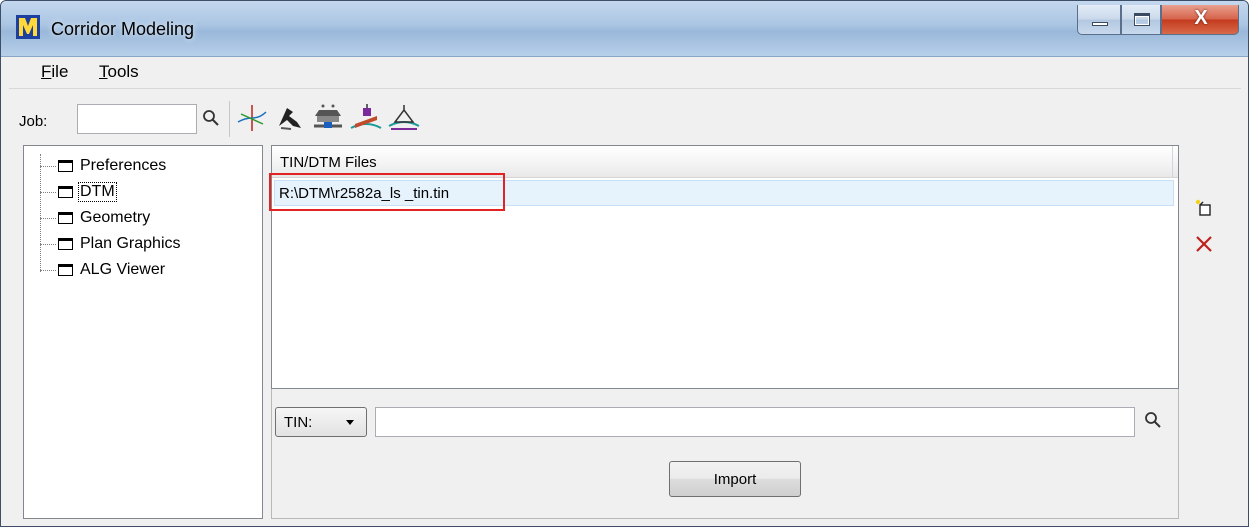  I want to click on toolbar: Job:, so click(625, 120).